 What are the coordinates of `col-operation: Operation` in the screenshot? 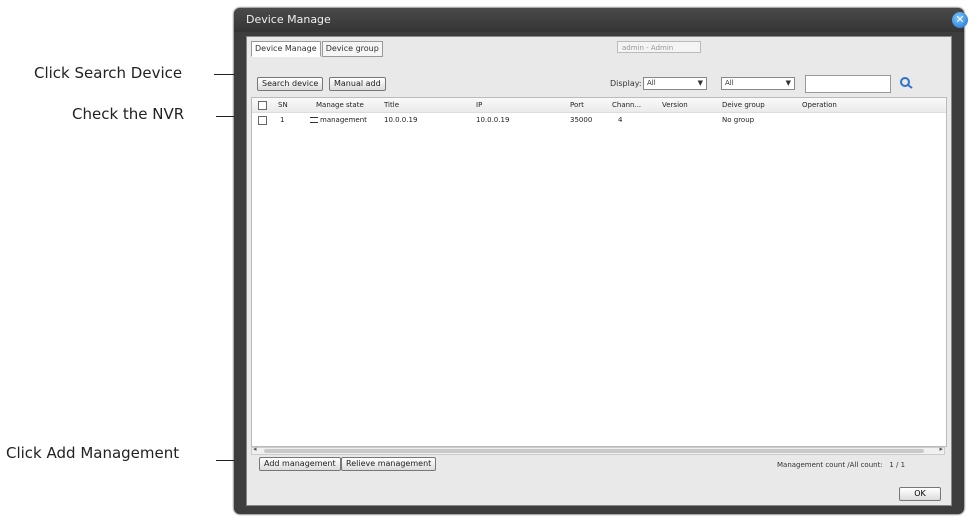 It's located at (819, 105).